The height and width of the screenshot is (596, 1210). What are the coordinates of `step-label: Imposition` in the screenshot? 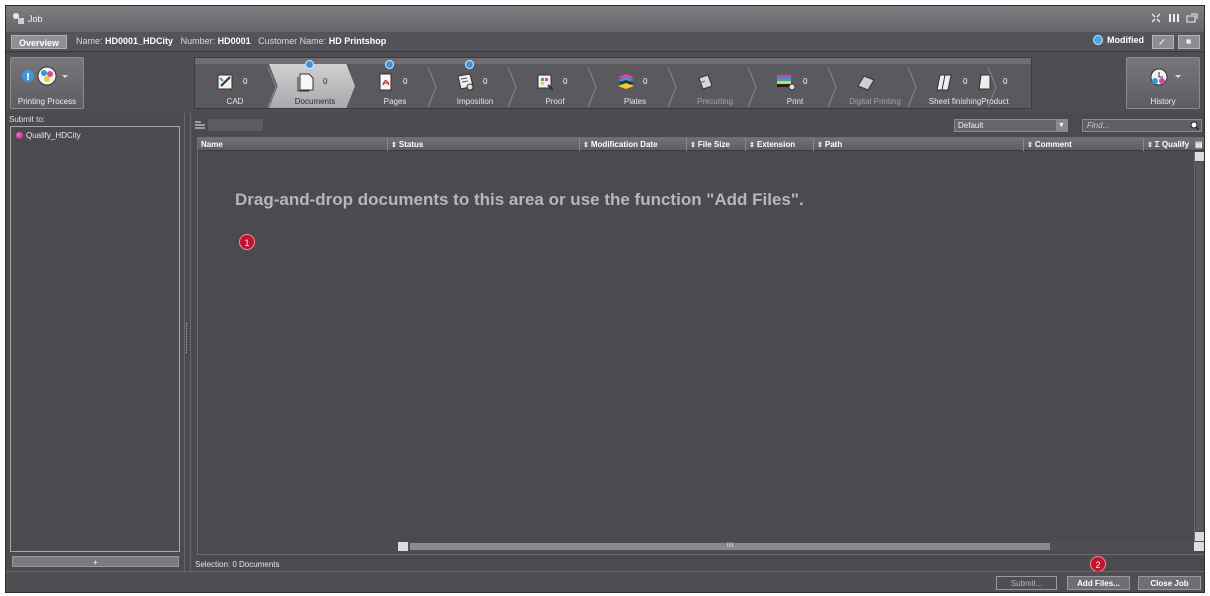 It's located at (475, 101).